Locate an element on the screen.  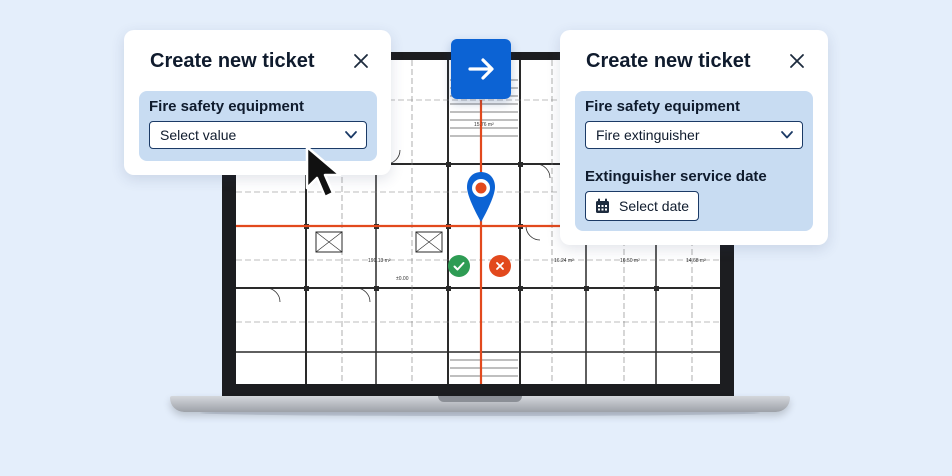
cancel-button is located at coordinates (500, 266).